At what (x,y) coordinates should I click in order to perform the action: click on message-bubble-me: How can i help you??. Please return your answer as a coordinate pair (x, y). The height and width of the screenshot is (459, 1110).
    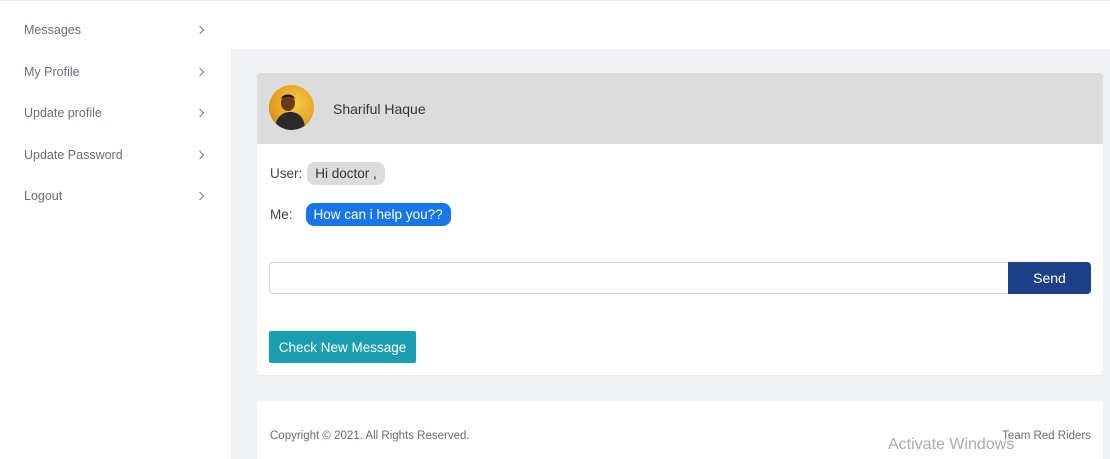
    Looking at the image, I should click on (378, 214).